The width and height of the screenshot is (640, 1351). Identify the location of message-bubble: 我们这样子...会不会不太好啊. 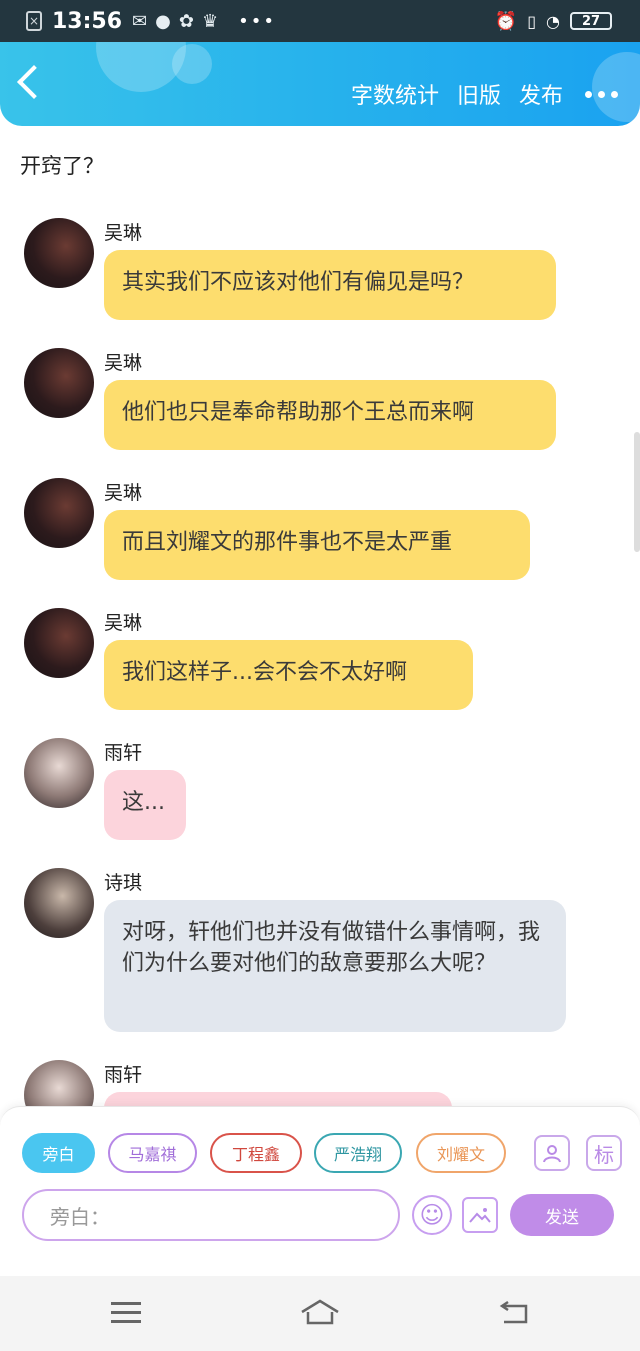
(288, 675).